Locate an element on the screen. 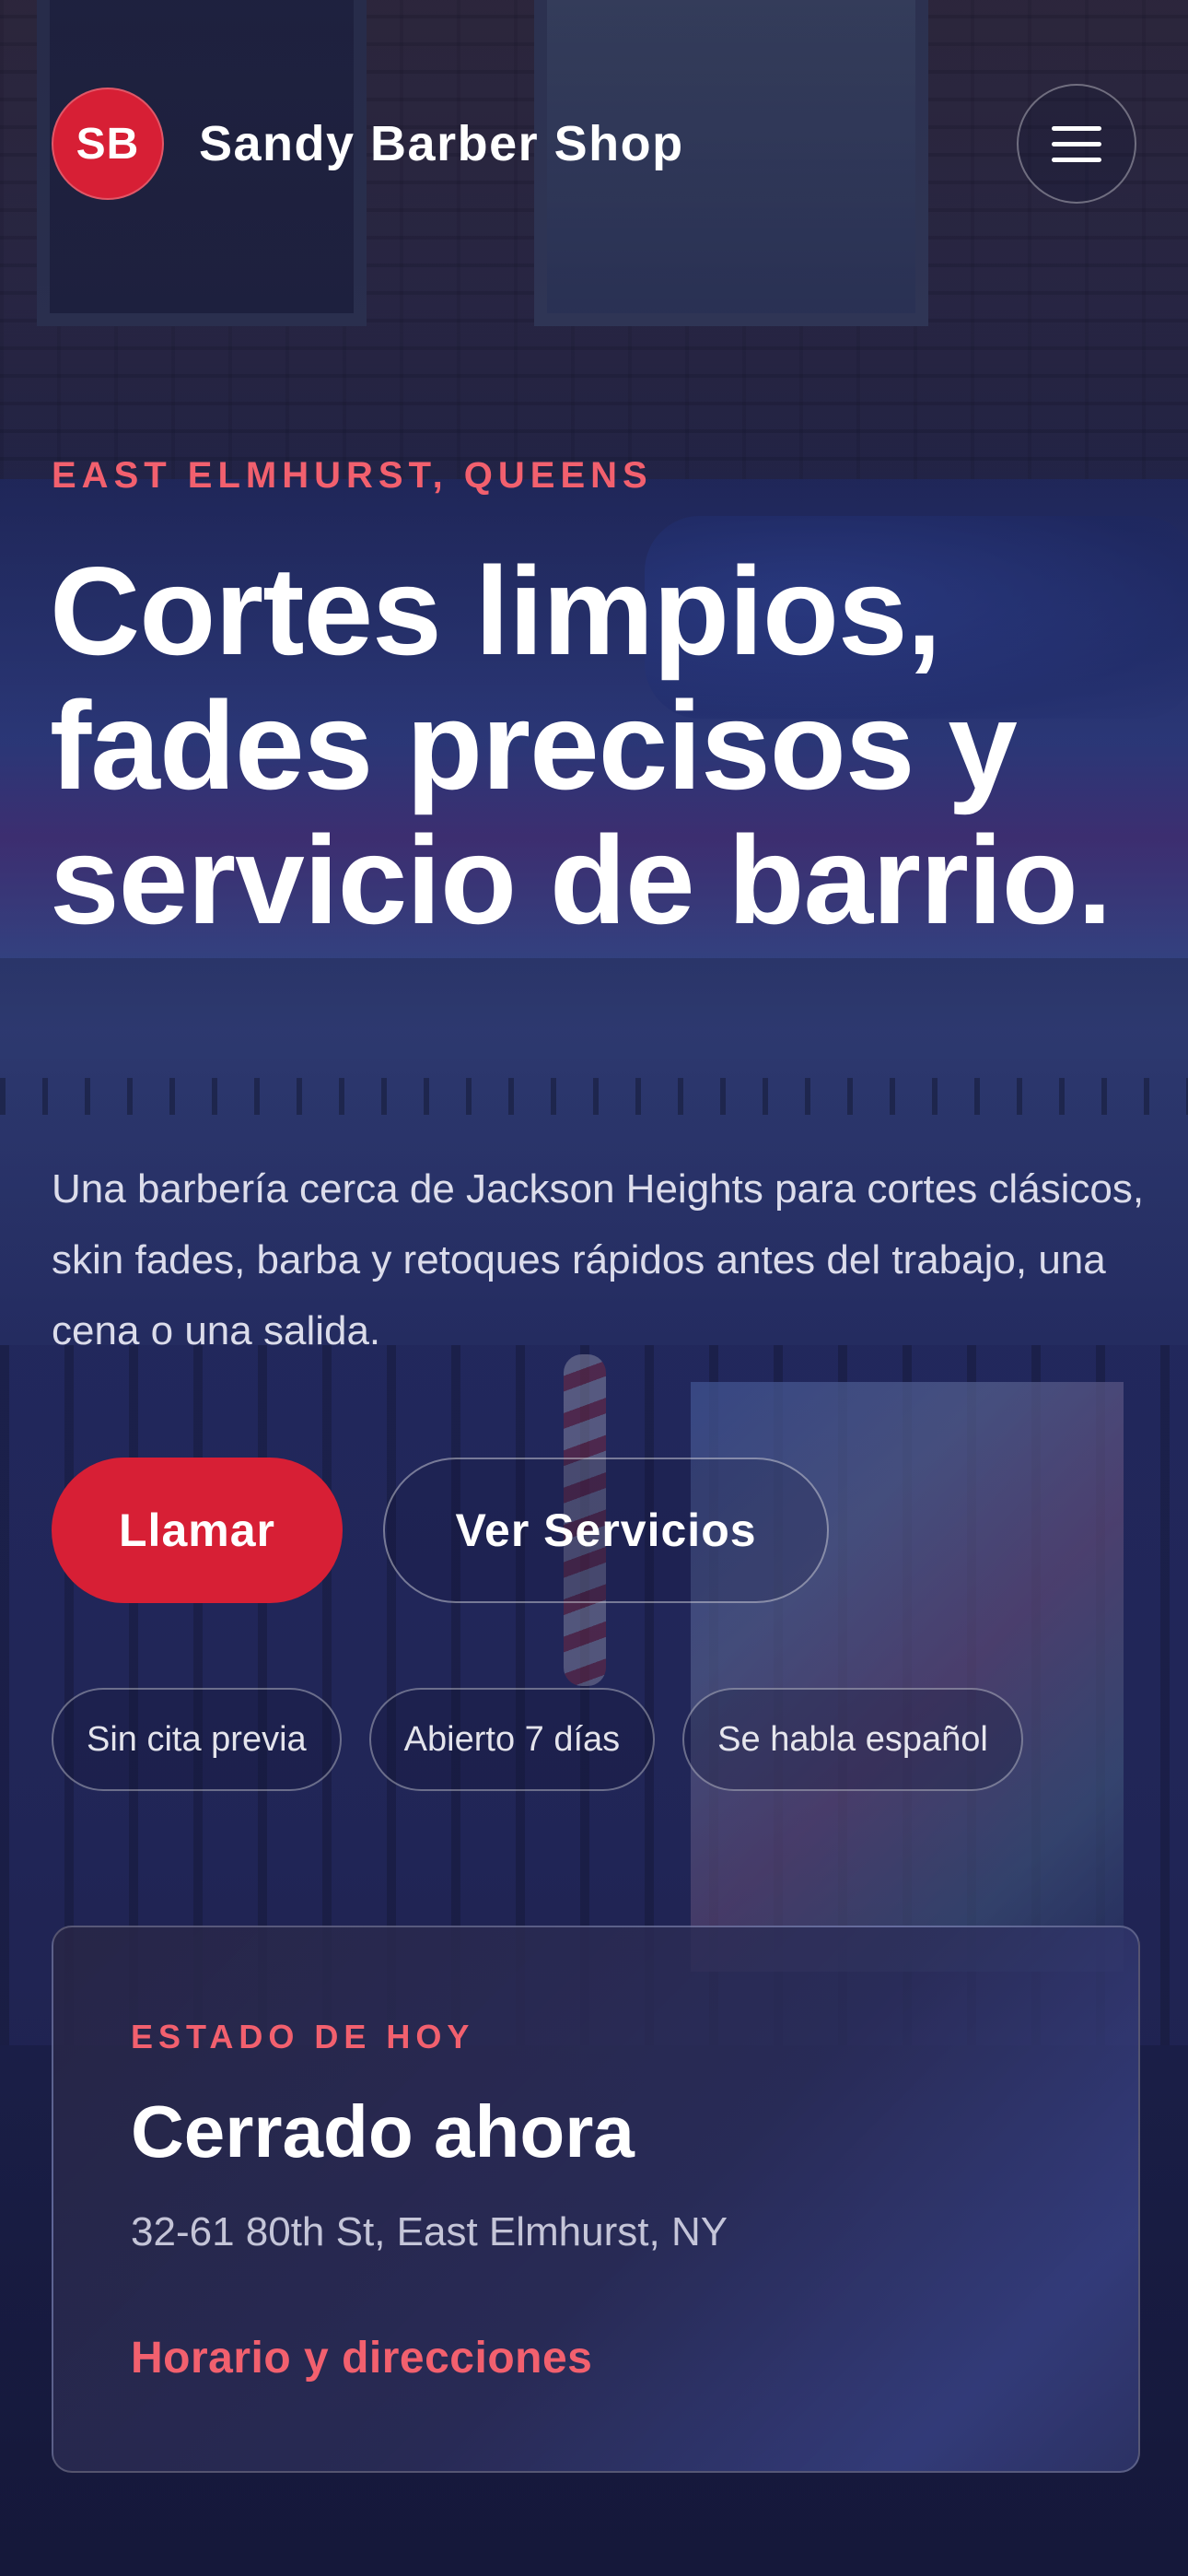  view-services-button: Ver Servicios is located at coordinates (606, 1531).